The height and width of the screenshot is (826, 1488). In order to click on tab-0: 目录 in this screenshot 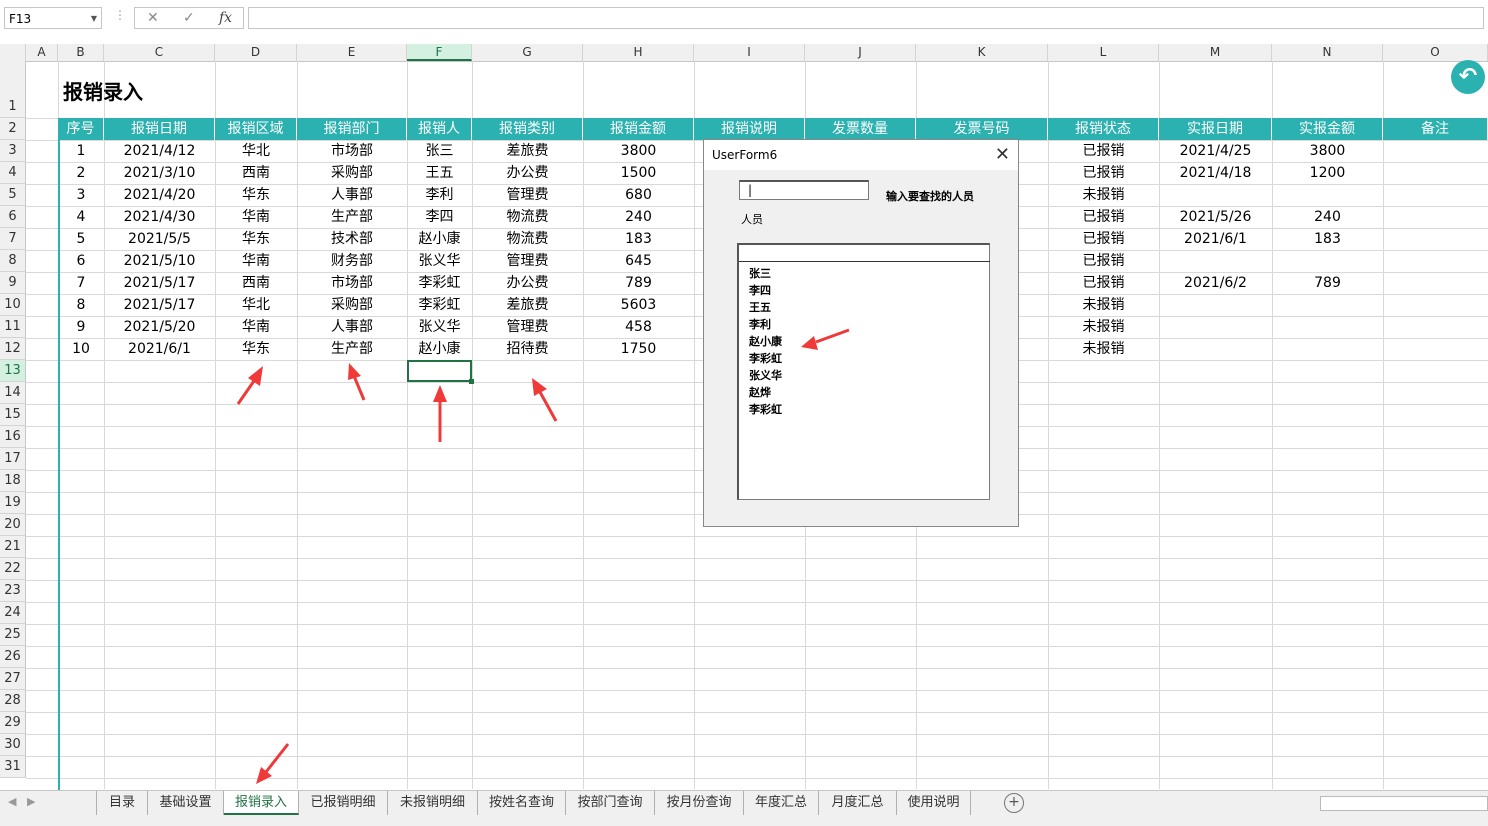, I will do `click(122, 803)`.